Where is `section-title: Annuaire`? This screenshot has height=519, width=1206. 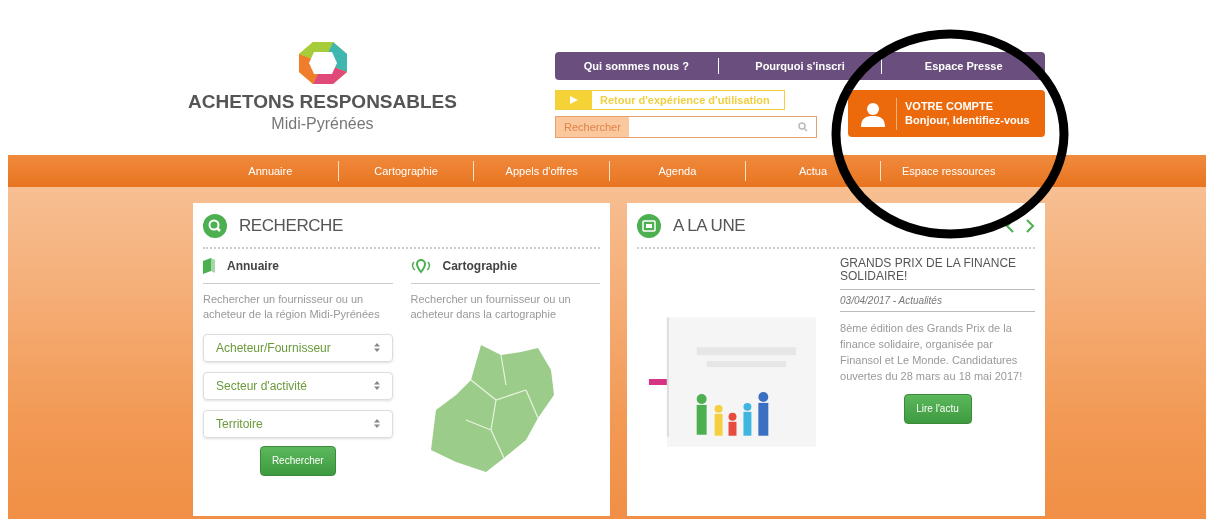 section-title: Annuaire is located at coordinates (253, 266).